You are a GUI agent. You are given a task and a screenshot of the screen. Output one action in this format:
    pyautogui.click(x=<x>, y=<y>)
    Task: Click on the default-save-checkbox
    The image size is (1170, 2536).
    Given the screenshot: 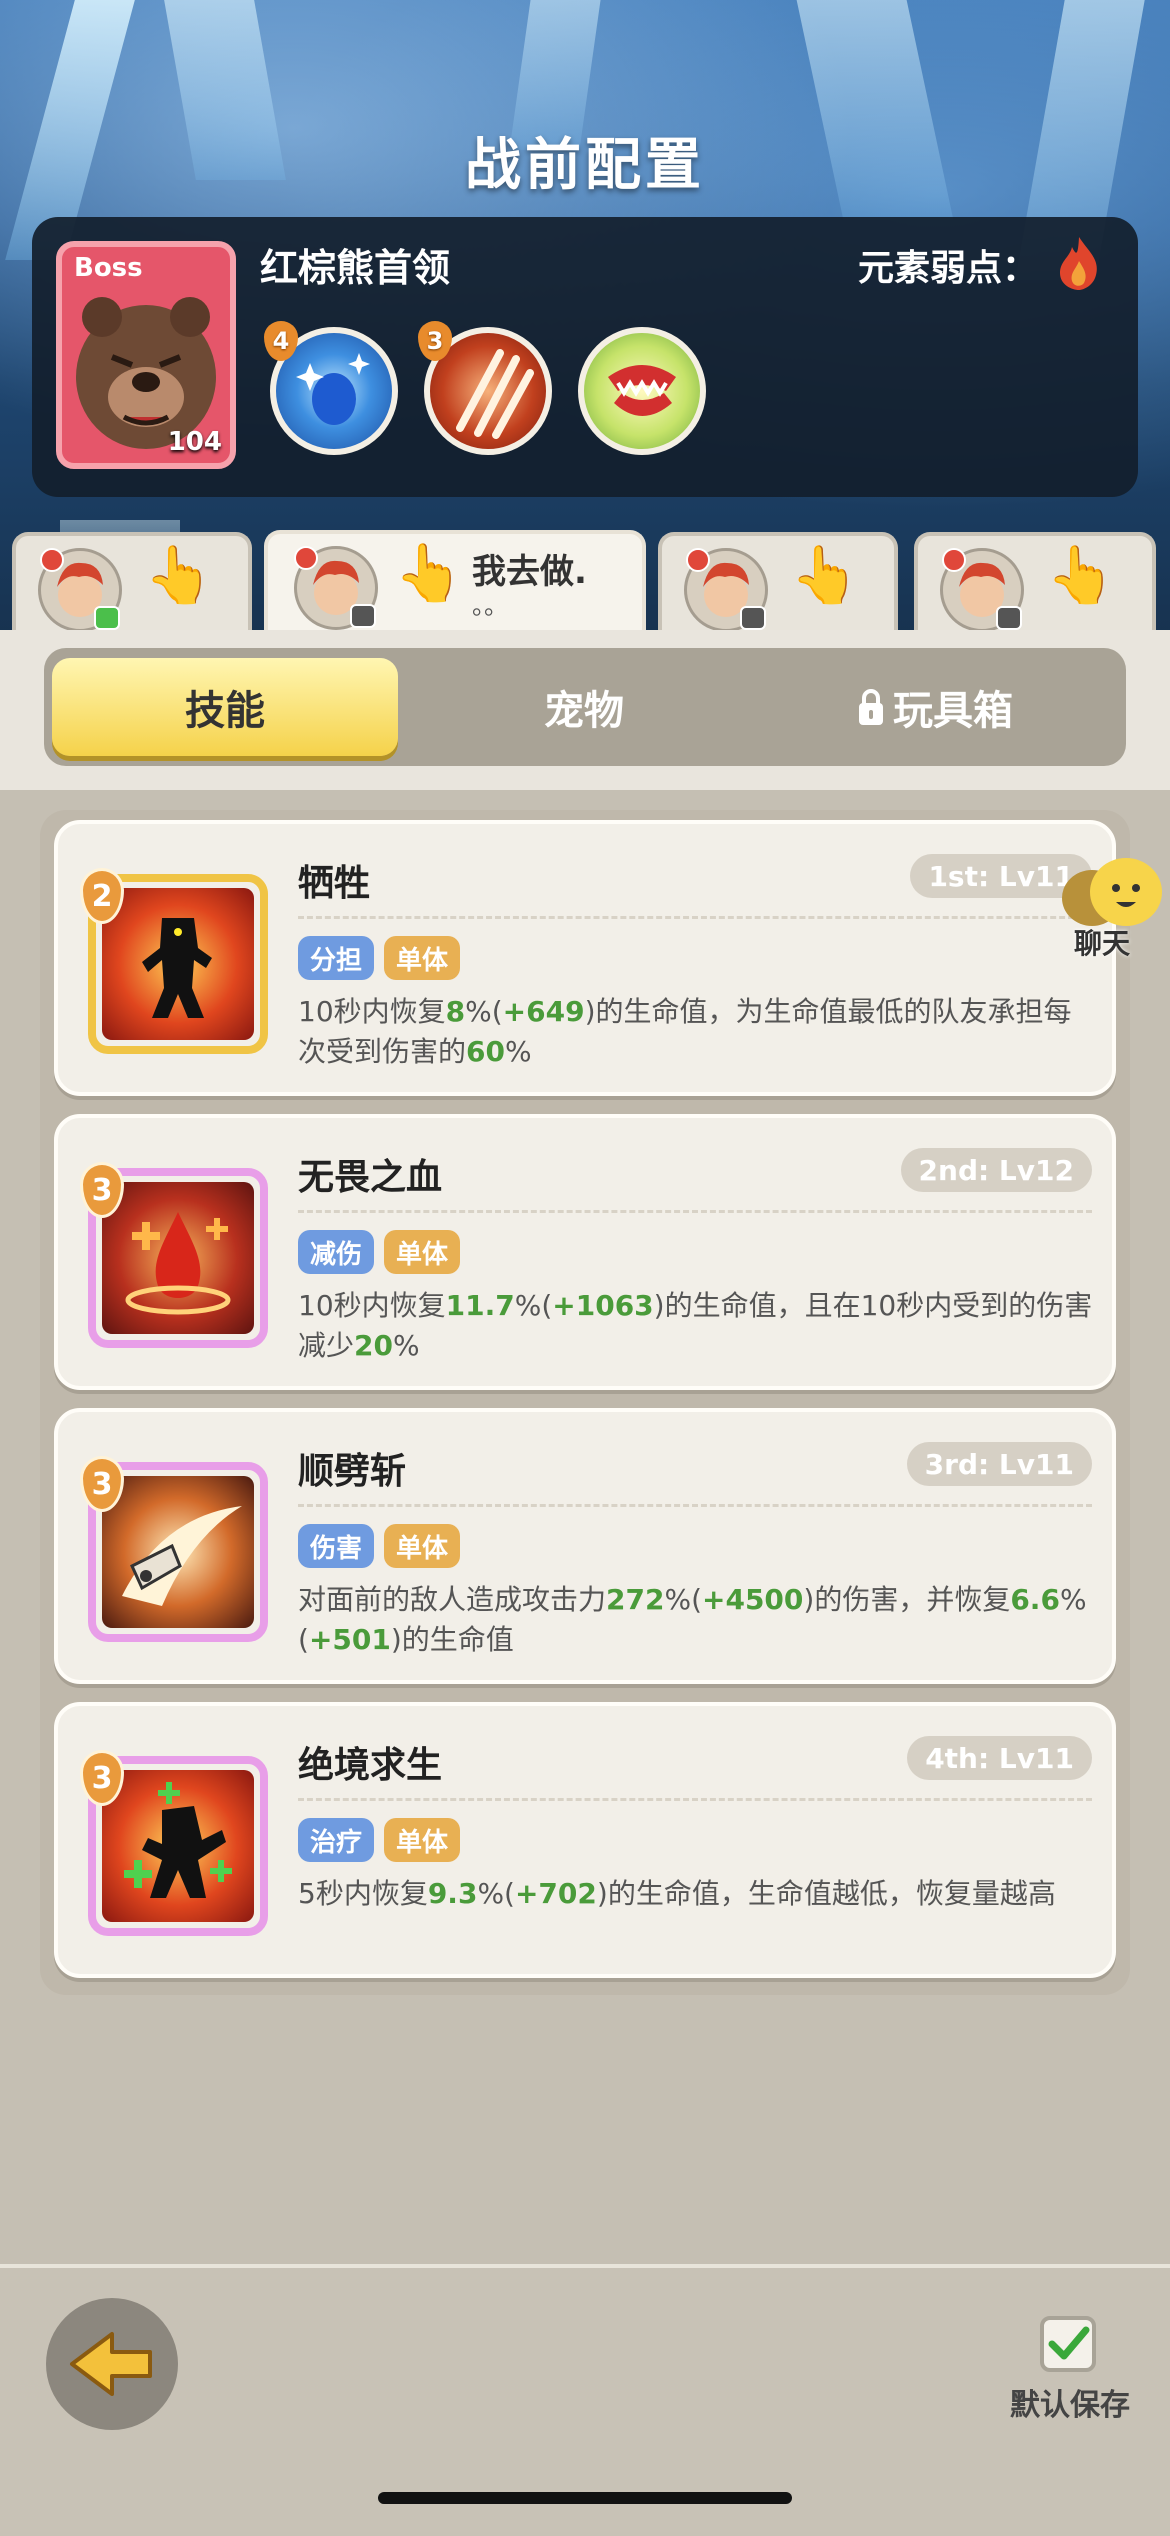 What is the action you would take?
    pyautogui.click(x=1068, y=2344)
    